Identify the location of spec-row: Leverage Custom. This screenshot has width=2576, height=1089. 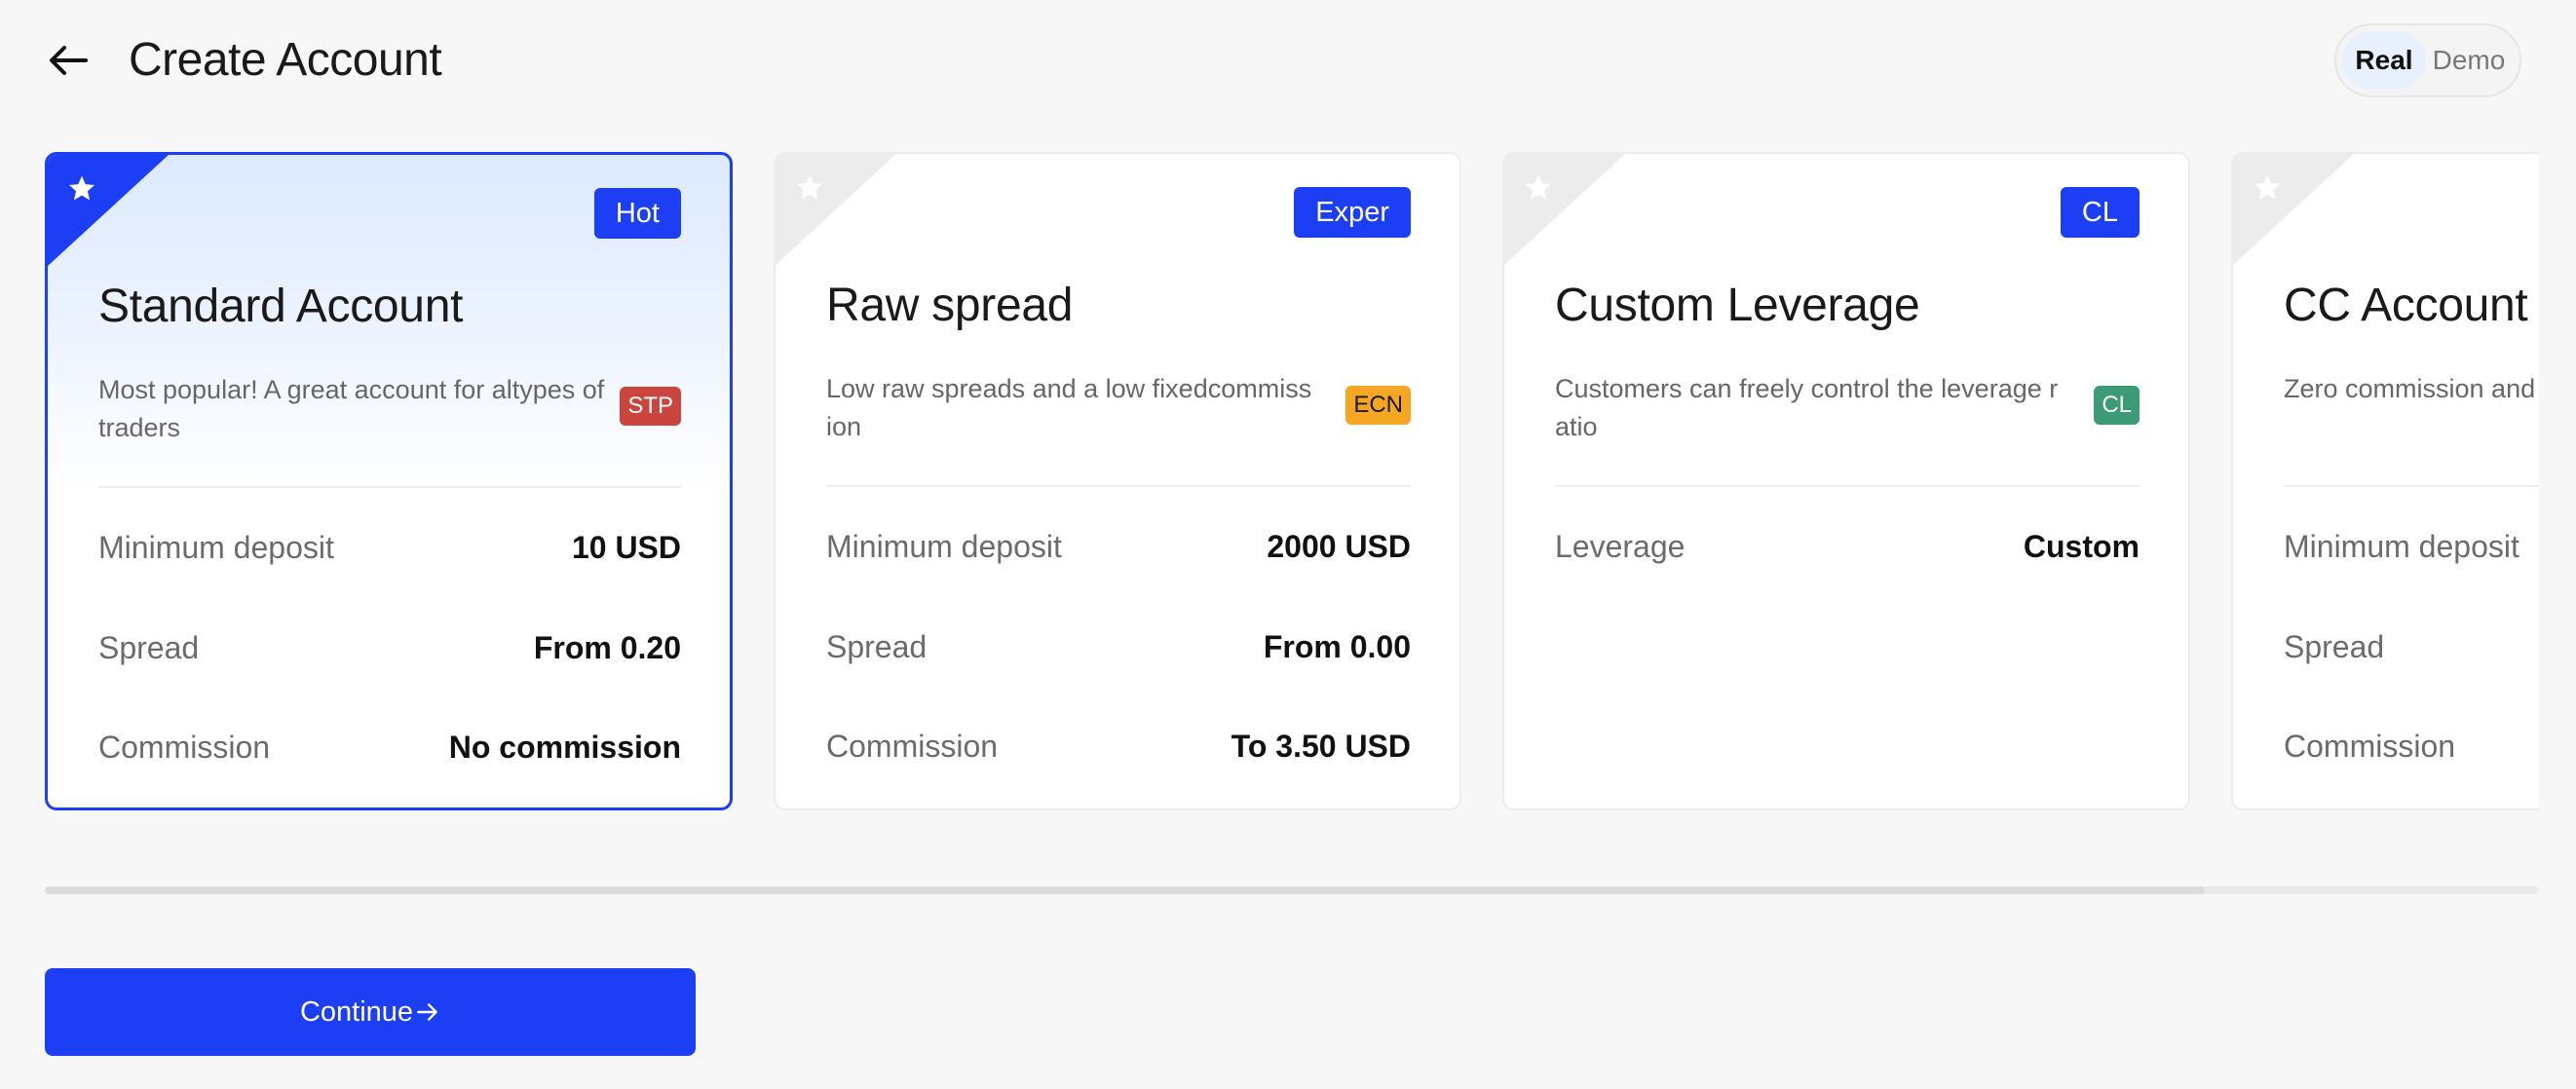
(1847, 546).